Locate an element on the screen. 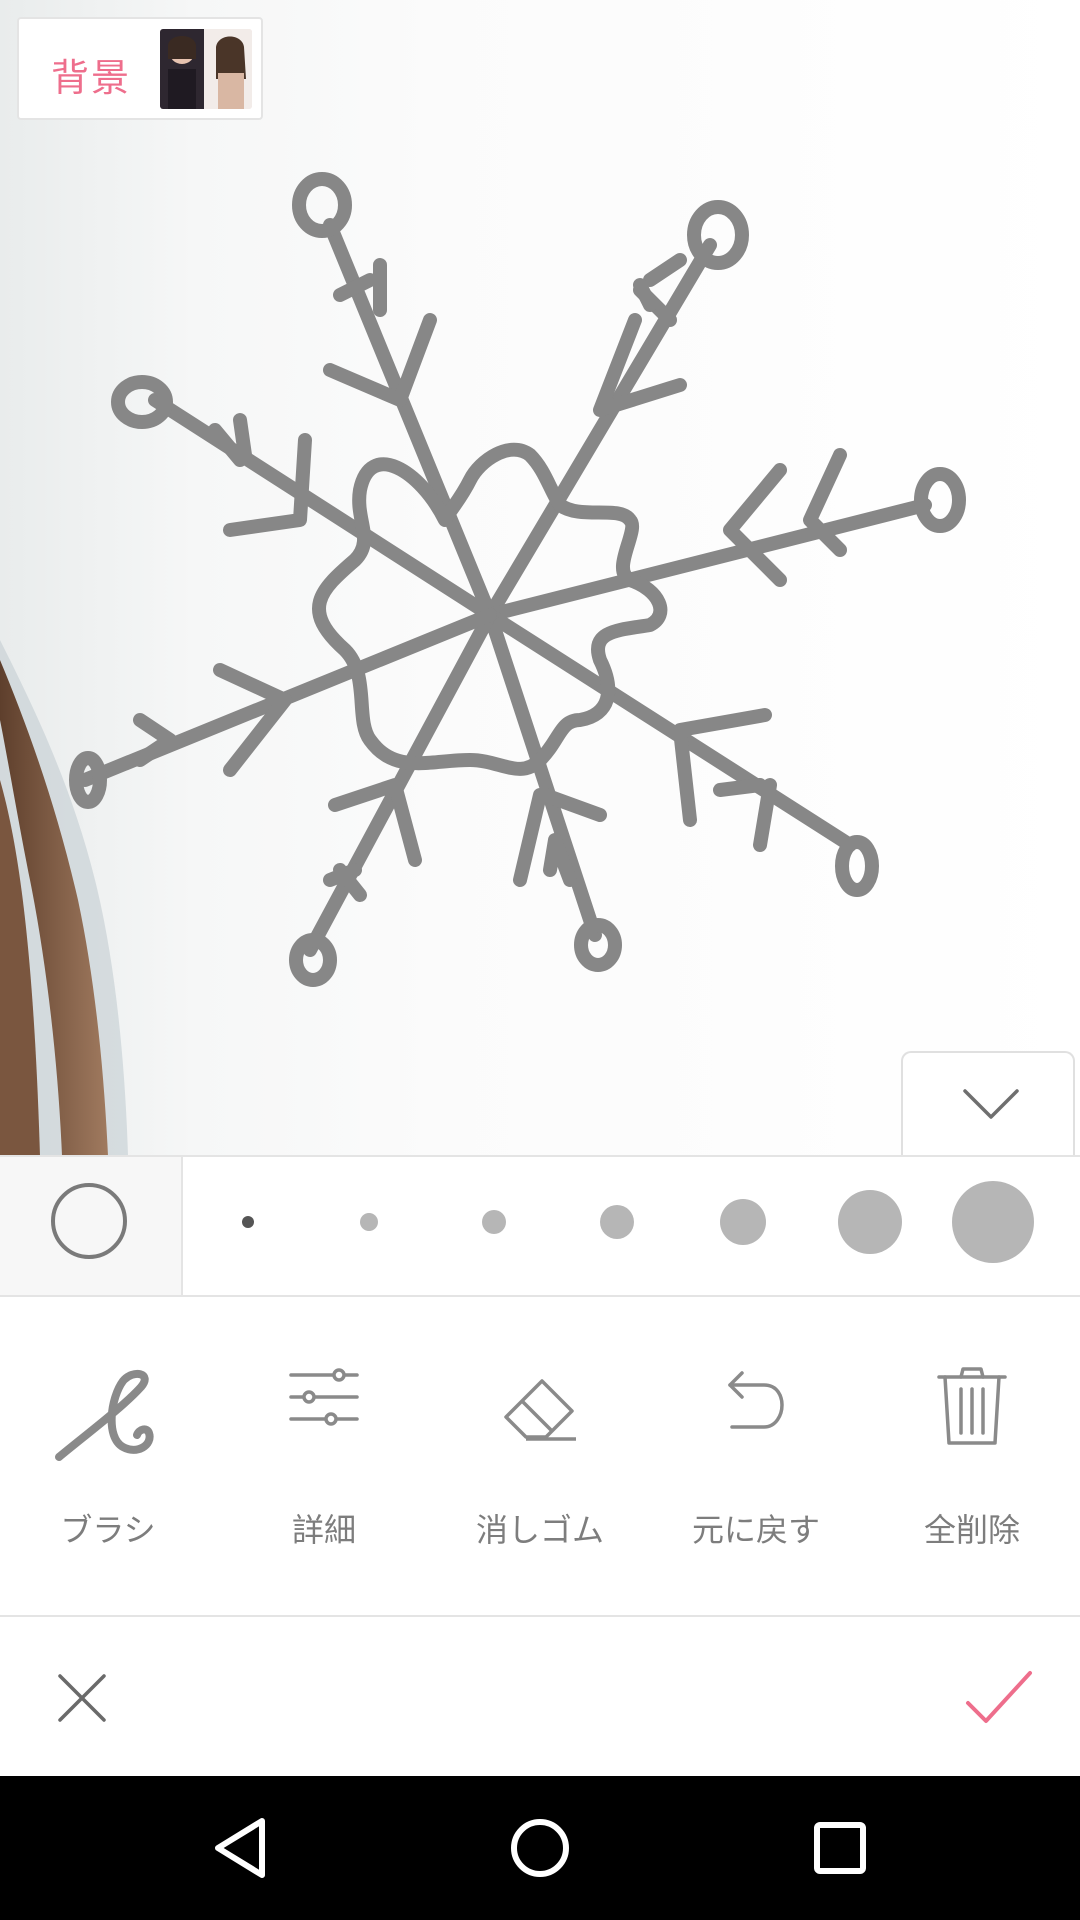  tool-undo: 元に戻す is located at coordinates (756, 1456).